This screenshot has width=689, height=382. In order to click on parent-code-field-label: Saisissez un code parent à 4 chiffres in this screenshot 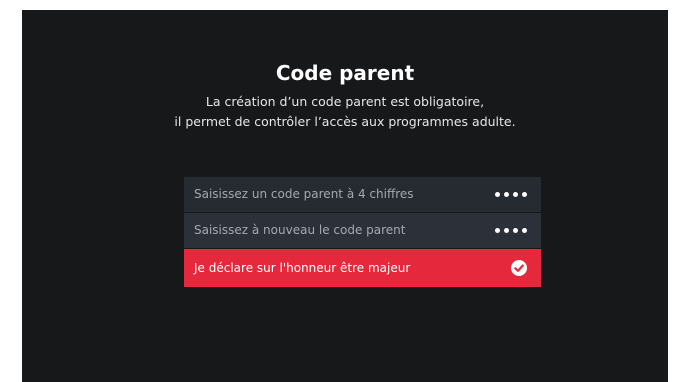, I will do `click(304, 194)`.